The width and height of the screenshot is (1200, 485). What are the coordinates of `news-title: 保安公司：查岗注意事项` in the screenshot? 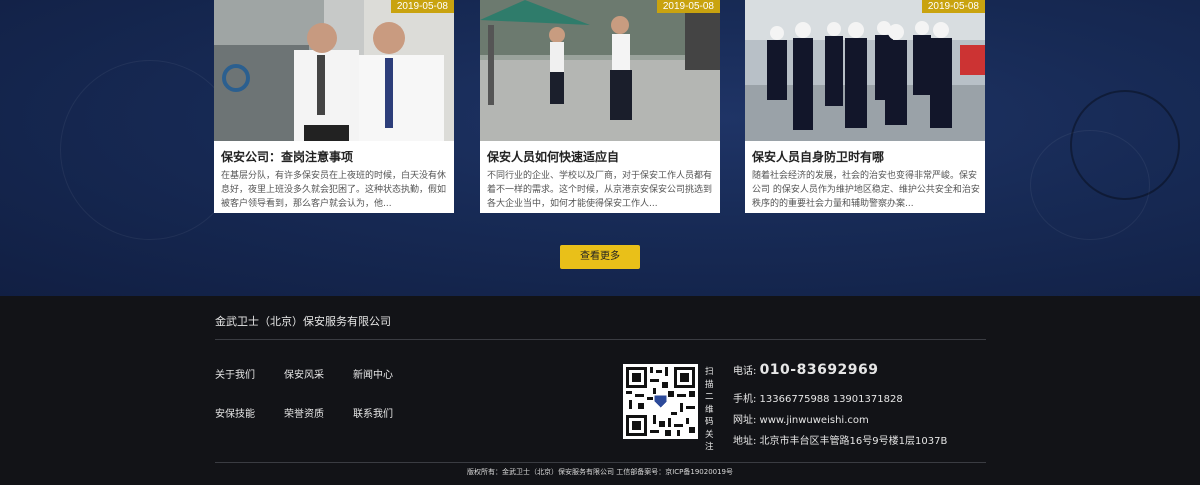 It's located at (287, 156).